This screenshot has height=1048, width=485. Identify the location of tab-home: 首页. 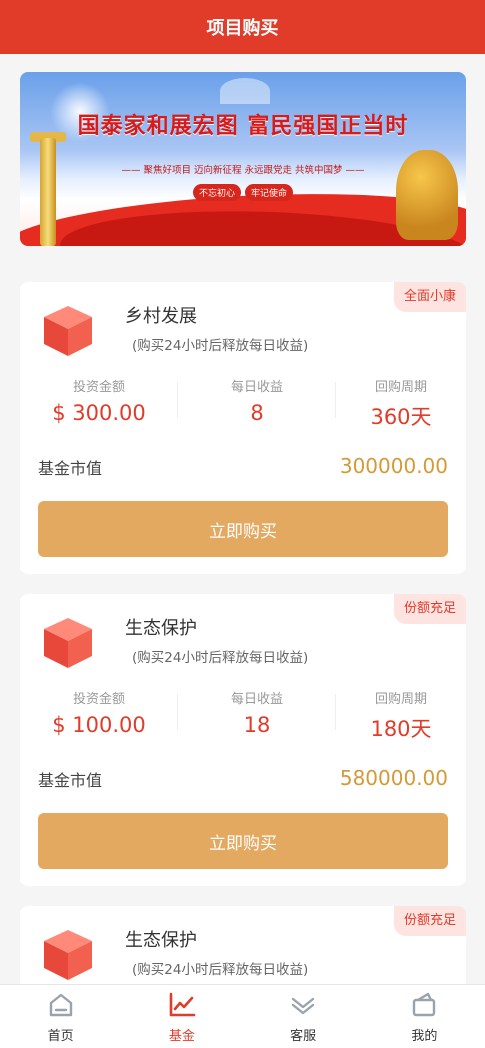
(60, 1016).